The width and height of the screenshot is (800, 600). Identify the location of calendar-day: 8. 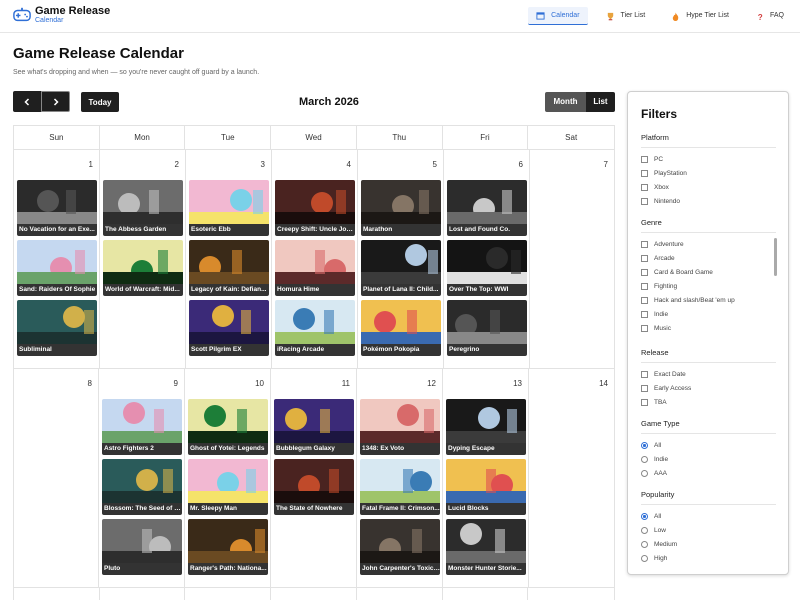
(56, 478).